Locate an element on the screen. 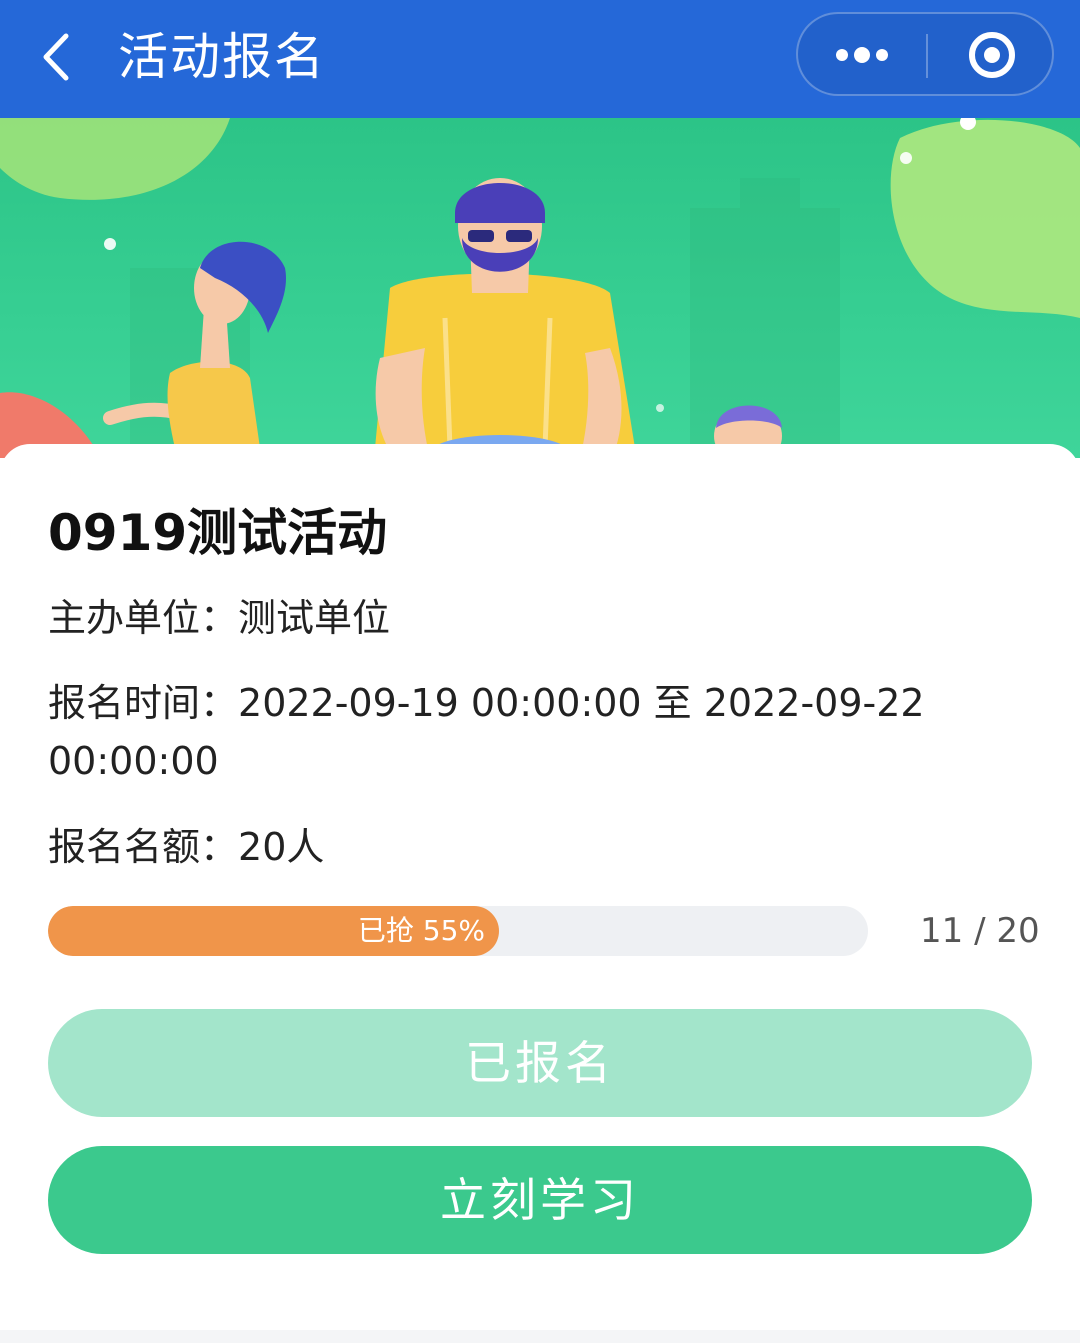 The image size is (1080, 1343). mini-program-capsule is located at coordinates (925, 54).